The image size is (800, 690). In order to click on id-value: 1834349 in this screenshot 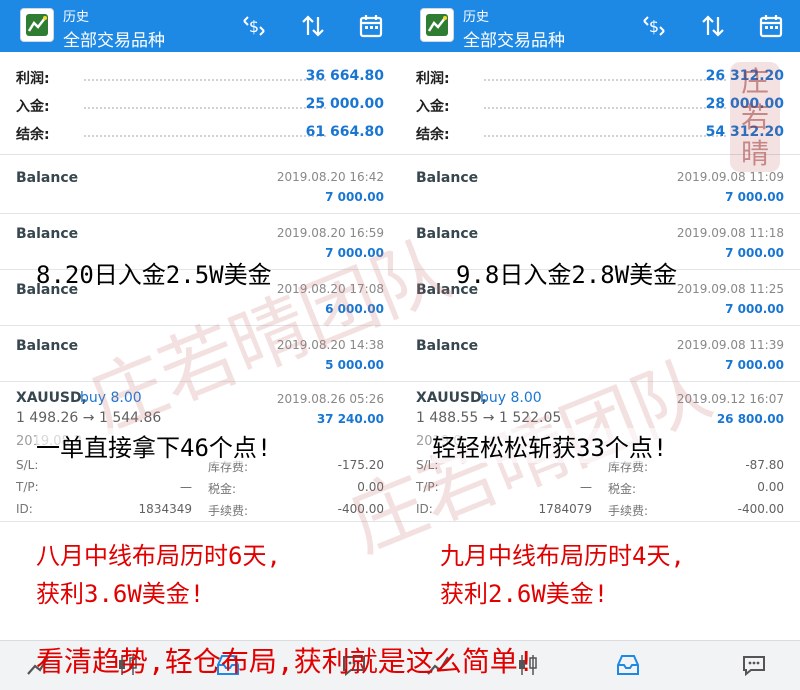, I will do `click(165, 509)`.